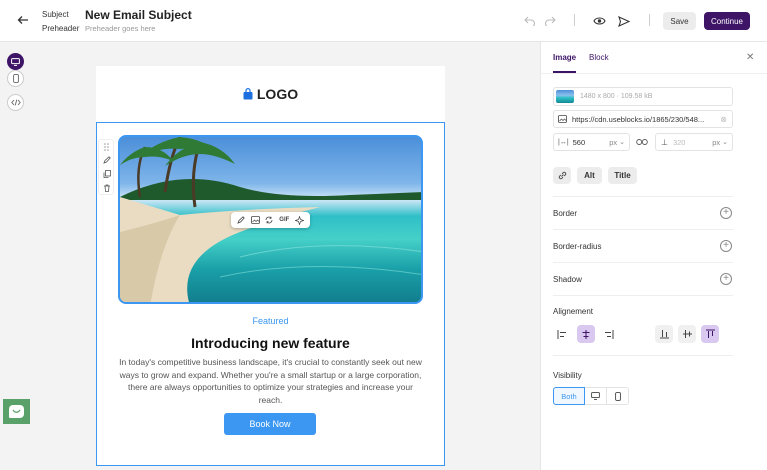 The image size is (767, 470). What do you see at coordinates (624, 21) in the screenshot?
I see `send-test-icon` at bounding box center [624, 21].